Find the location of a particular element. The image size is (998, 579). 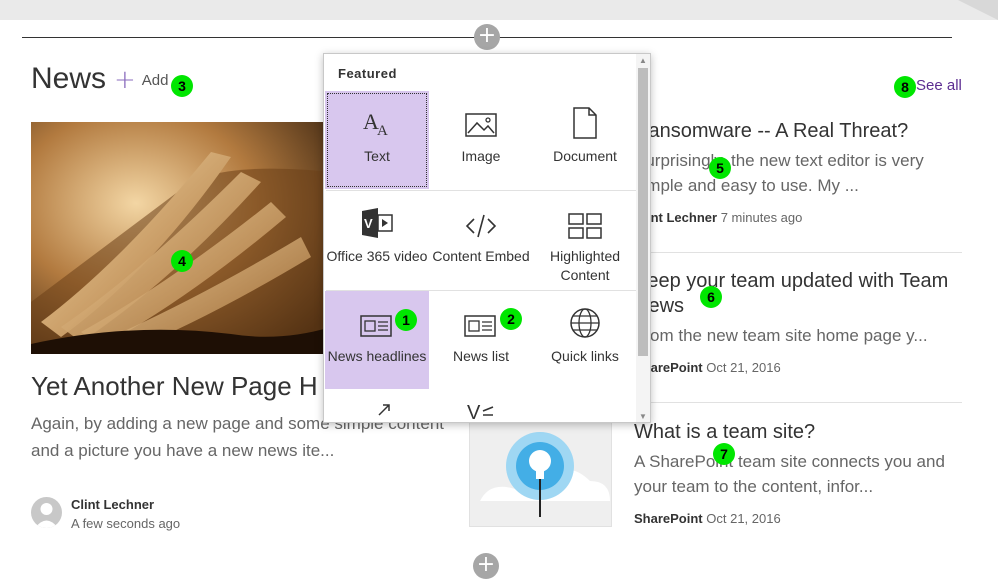

hero-image is located at coordinates (181, 238).